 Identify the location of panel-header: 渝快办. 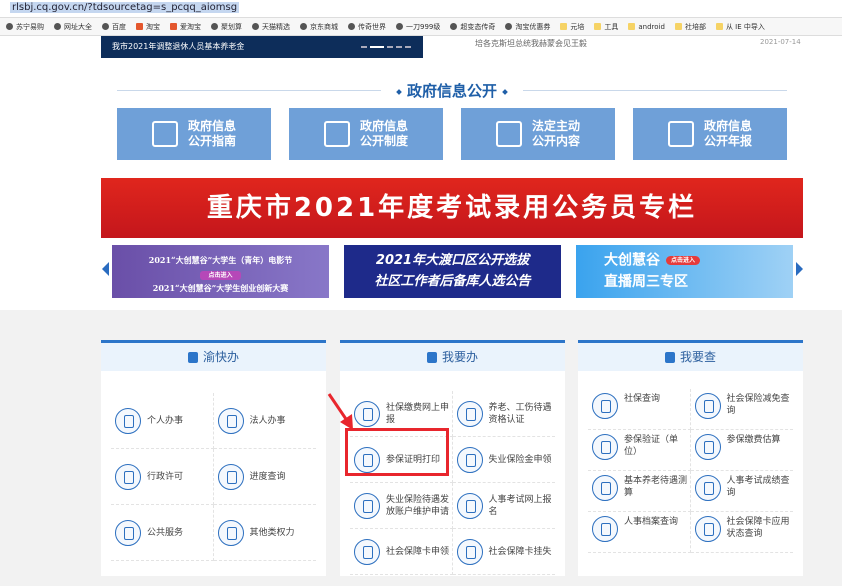
(213, 357).